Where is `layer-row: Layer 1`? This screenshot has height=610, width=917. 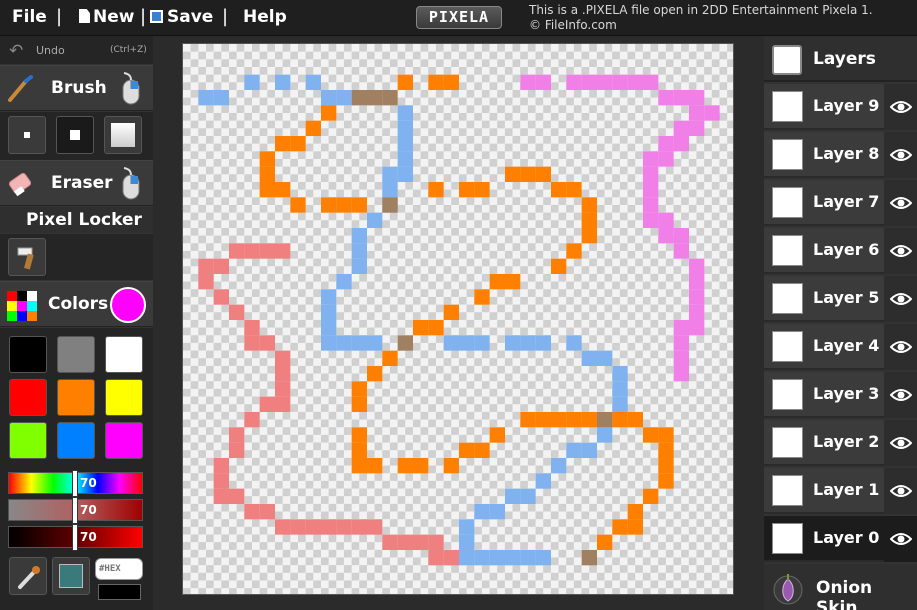 layer-row: Layer 1 is located at coordinates (840, 491).